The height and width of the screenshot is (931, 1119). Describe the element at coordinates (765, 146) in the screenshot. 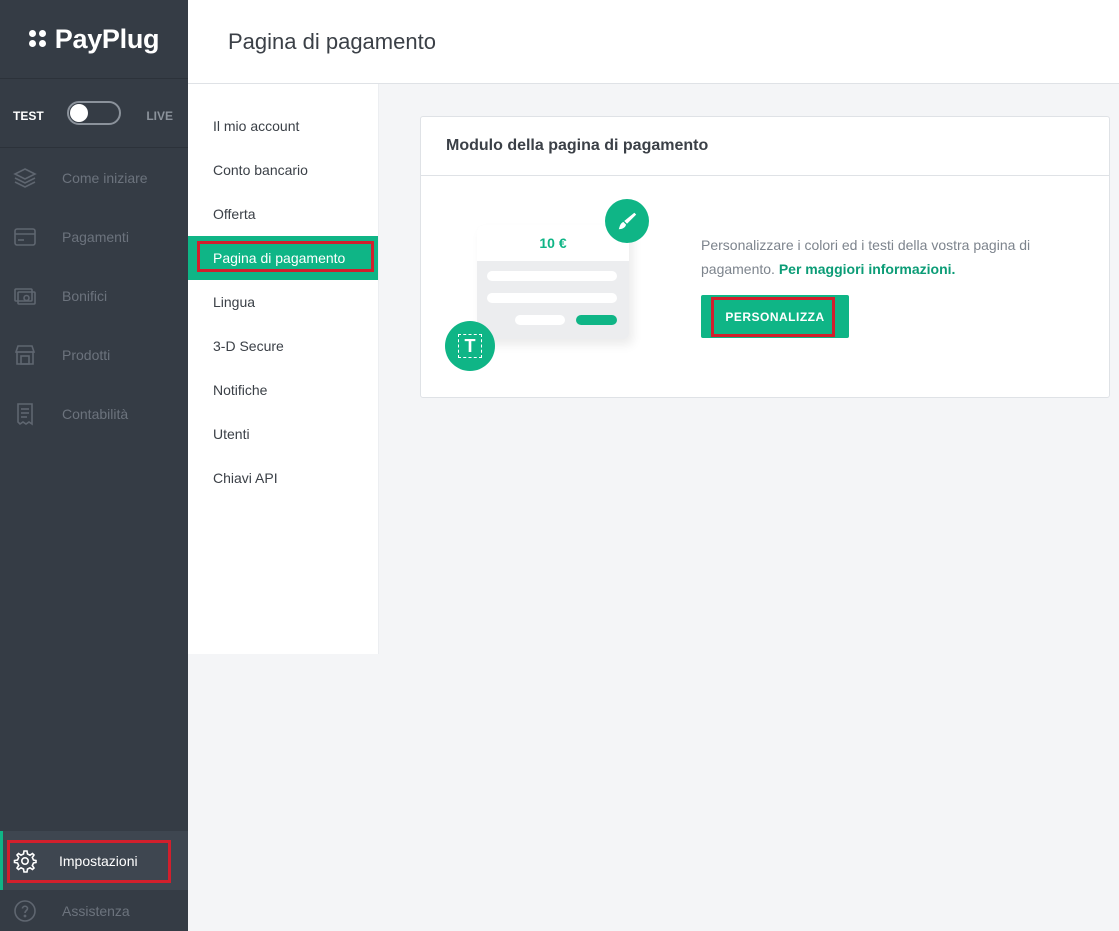

I see `card-title: Modulo della pagina di pagamento` at that location.